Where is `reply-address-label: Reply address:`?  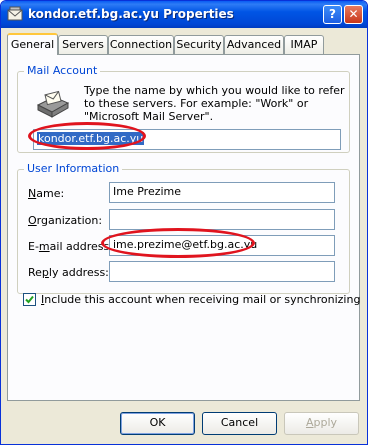
reply-address-label: Reply address: is located at coordinates (68, 272).